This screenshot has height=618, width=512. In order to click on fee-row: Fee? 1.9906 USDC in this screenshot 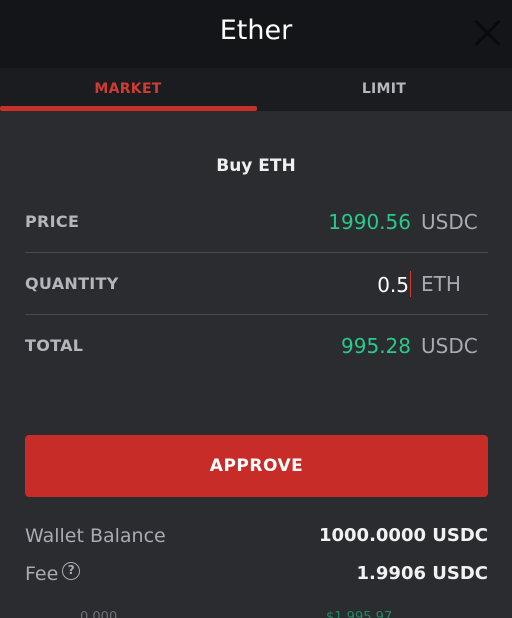, I will do `click(256, 574)`.